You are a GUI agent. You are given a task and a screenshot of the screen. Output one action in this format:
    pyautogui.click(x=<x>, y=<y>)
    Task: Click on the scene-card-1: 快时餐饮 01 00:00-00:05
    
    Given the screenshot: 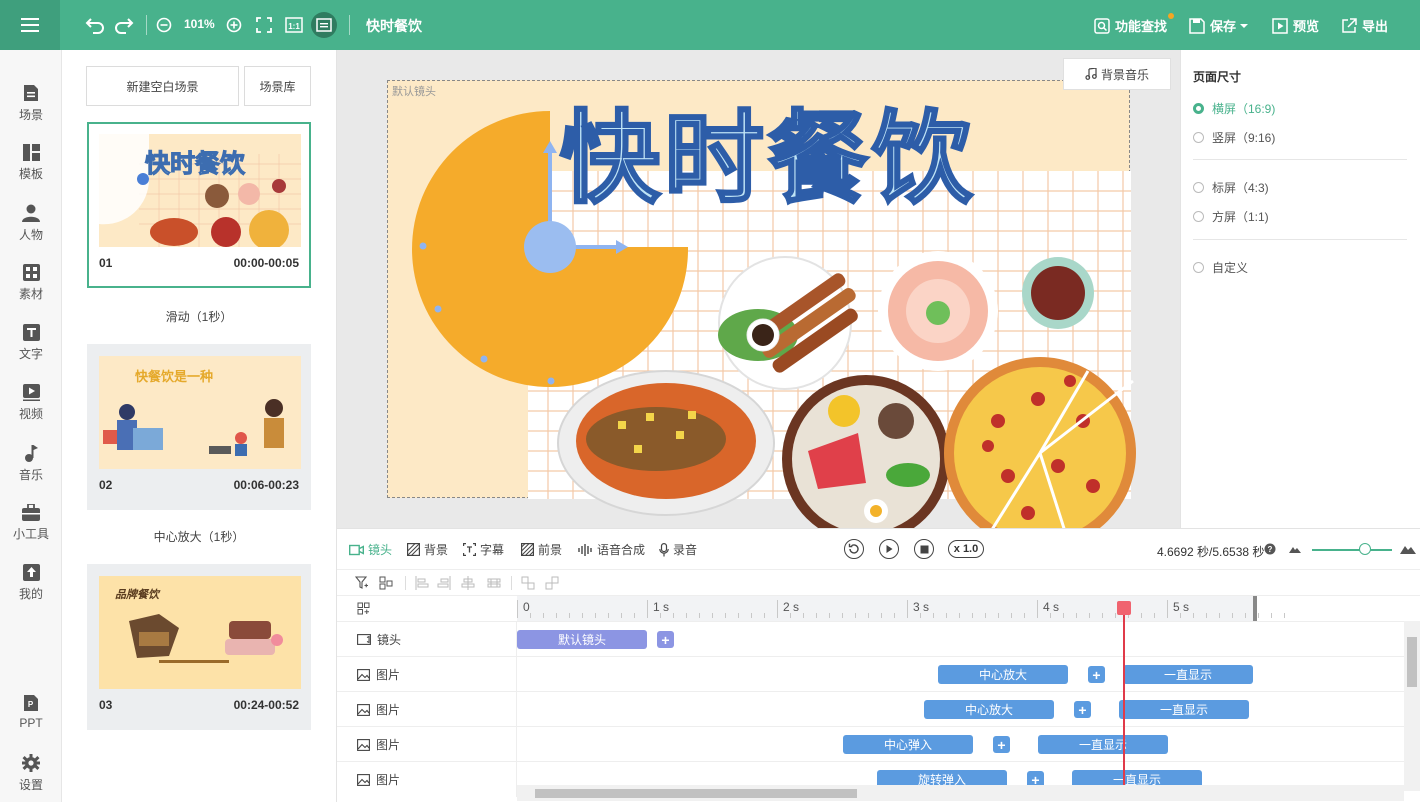 What is the action you would take?
    pyautogui.click(x=199, y=205)
    